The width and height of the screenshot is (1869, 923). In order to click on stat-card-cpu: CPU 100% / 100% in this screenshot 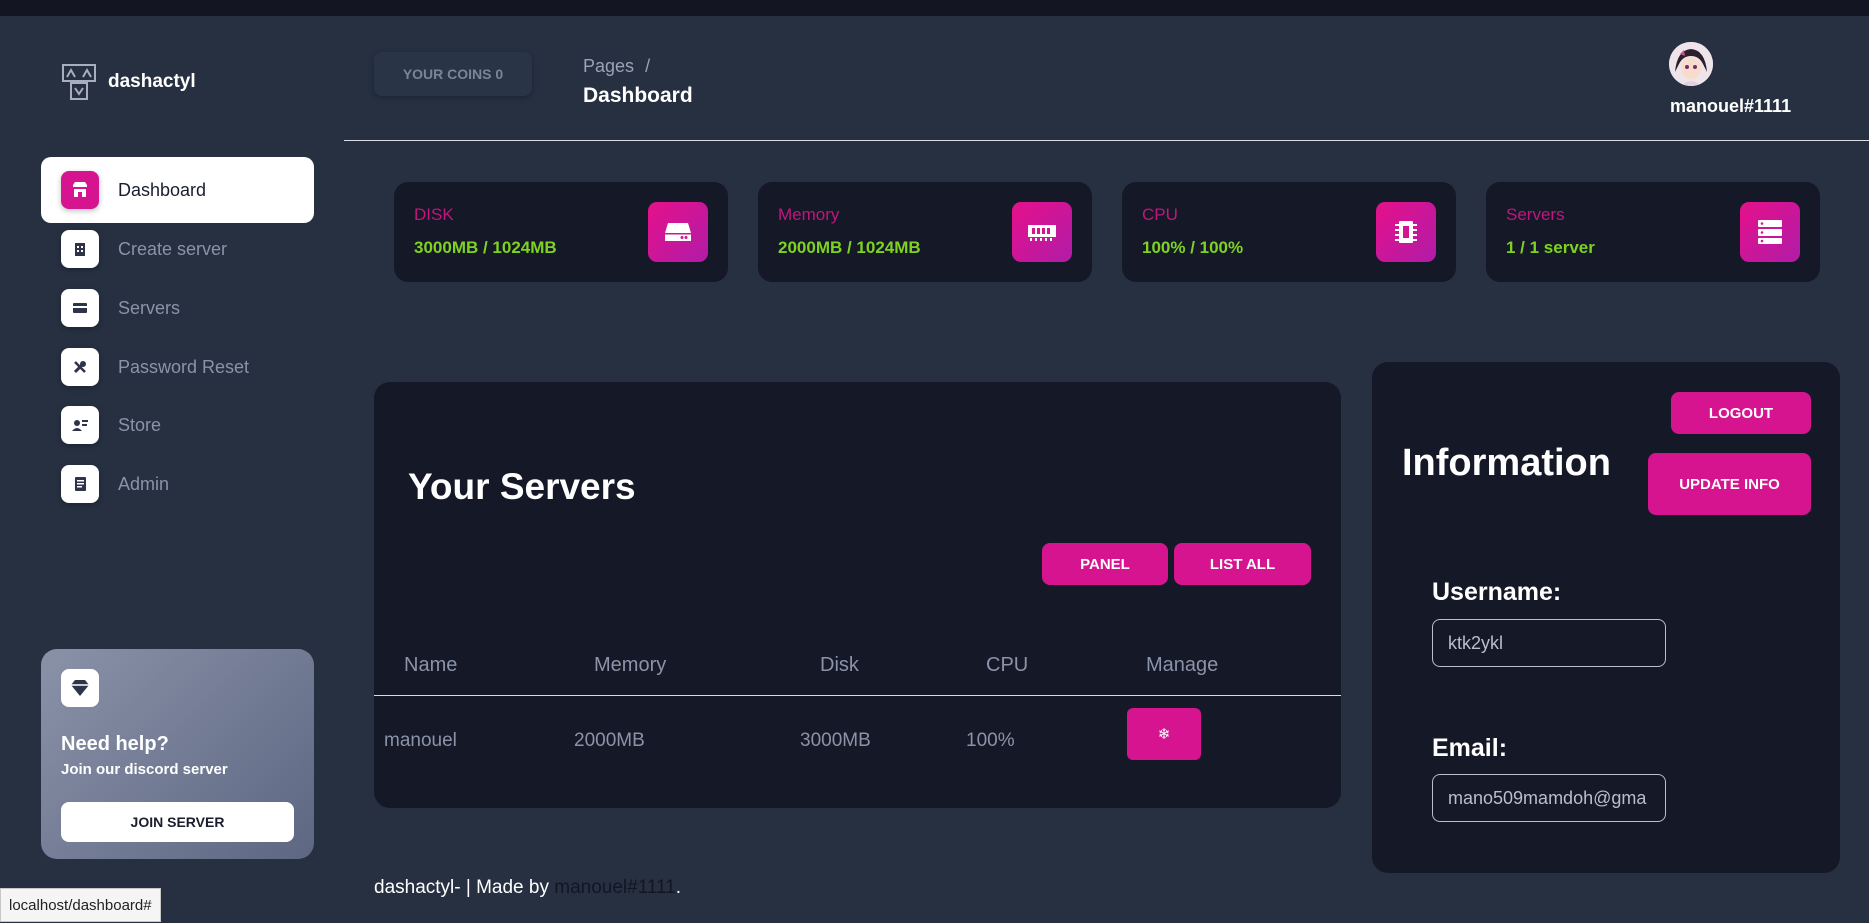, I will do `click(1289, 232)`.